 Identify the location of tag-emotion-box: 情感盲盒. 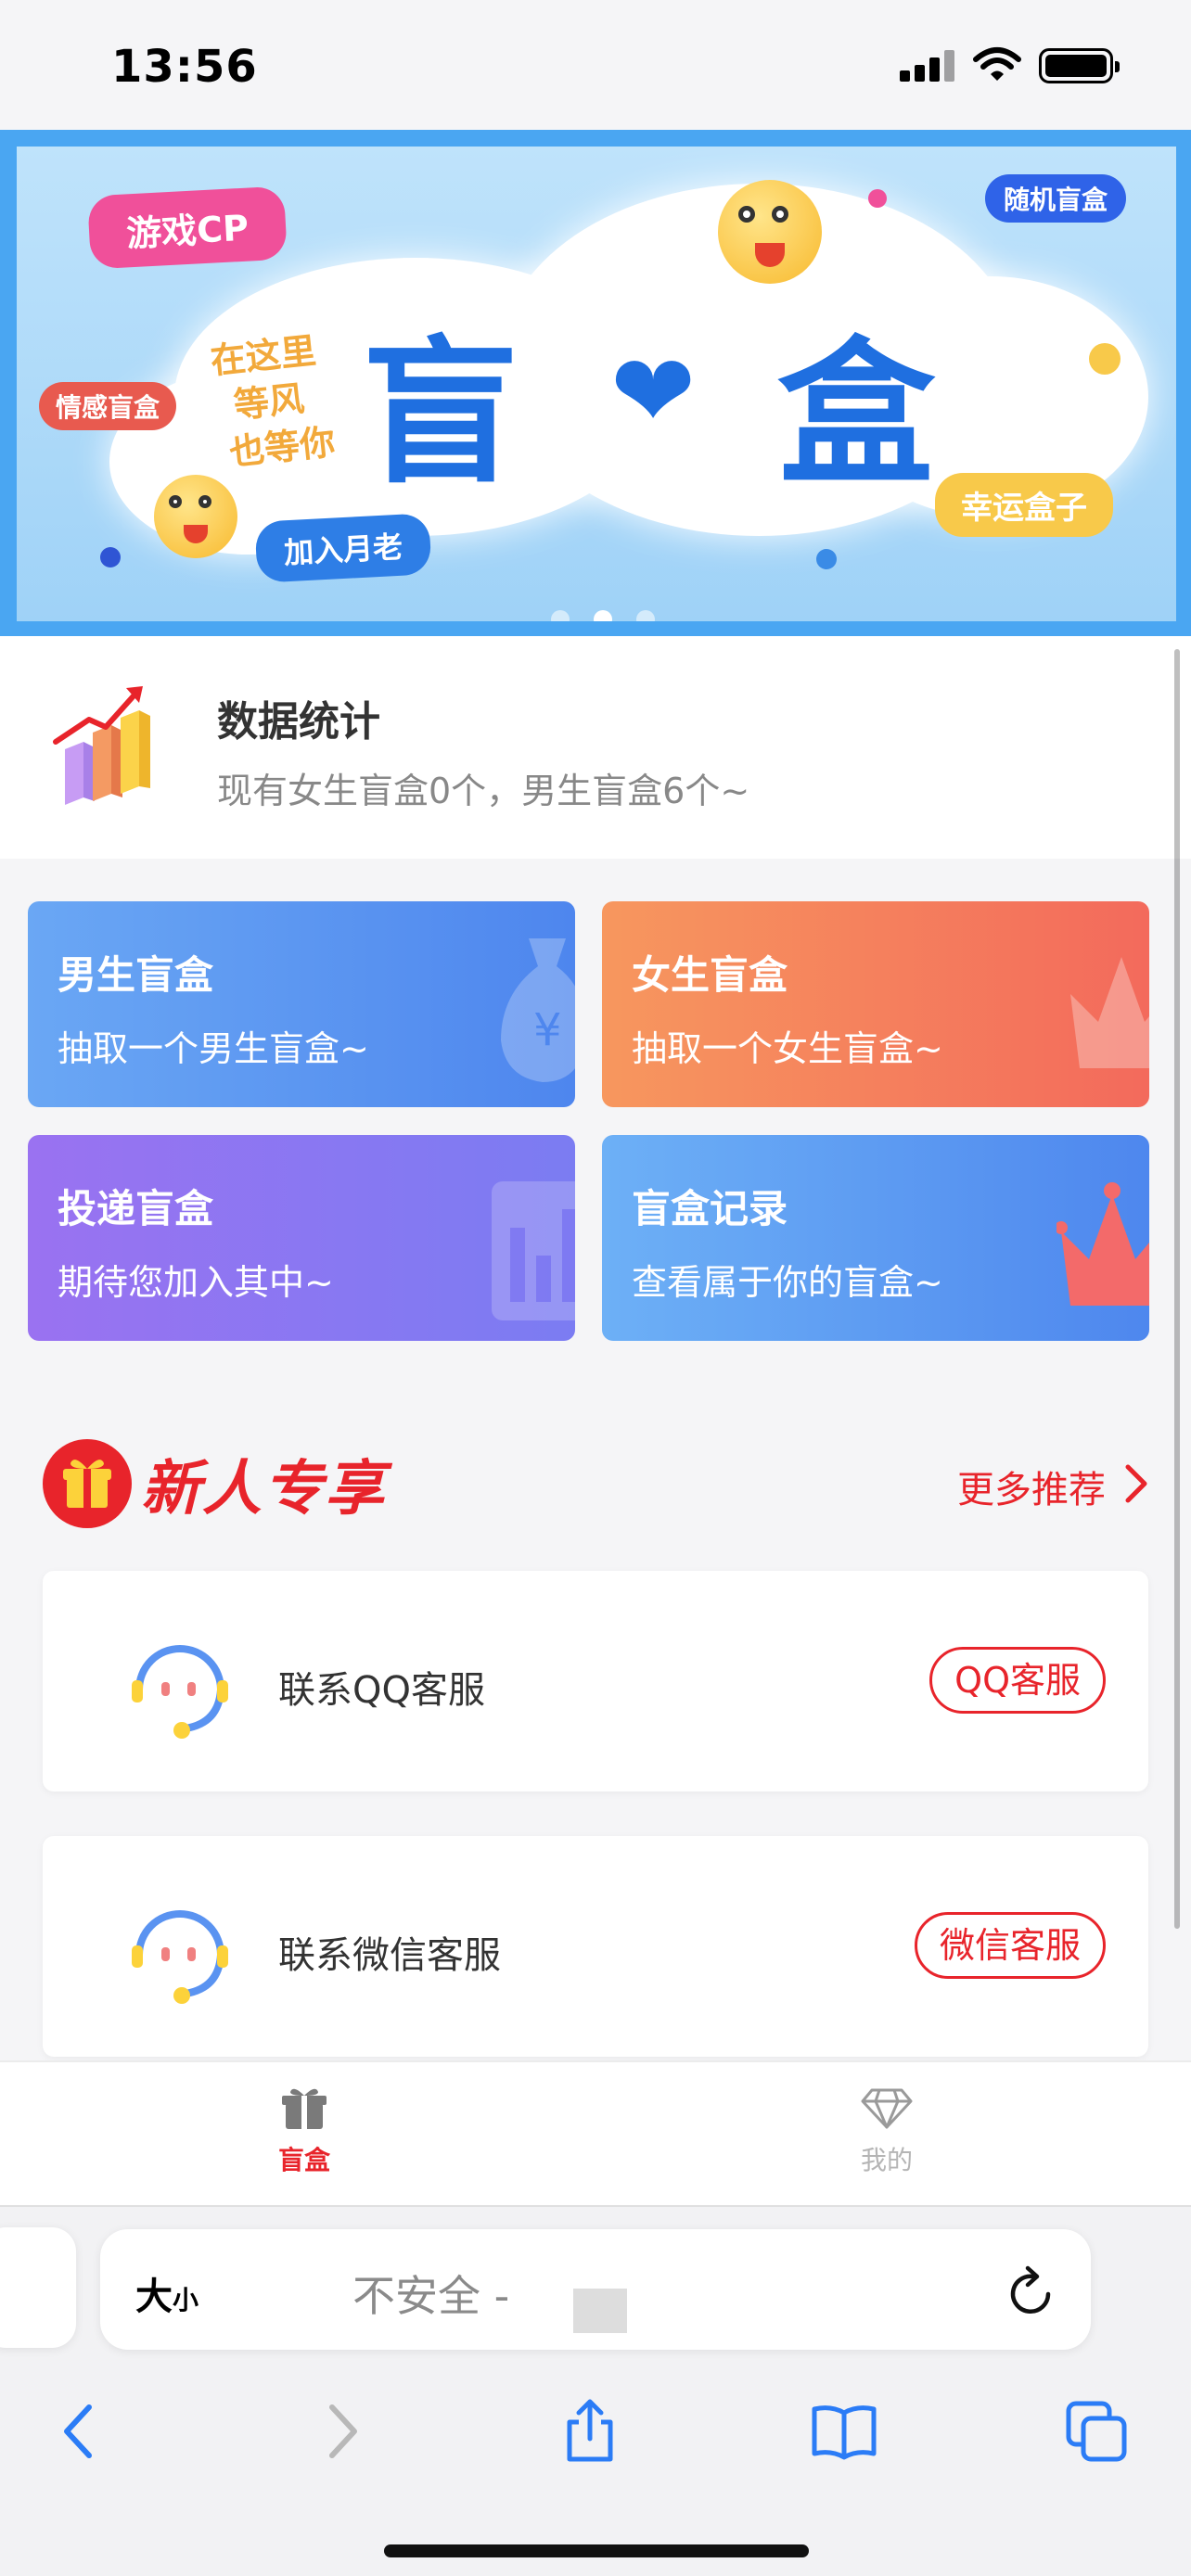
(108, 406).